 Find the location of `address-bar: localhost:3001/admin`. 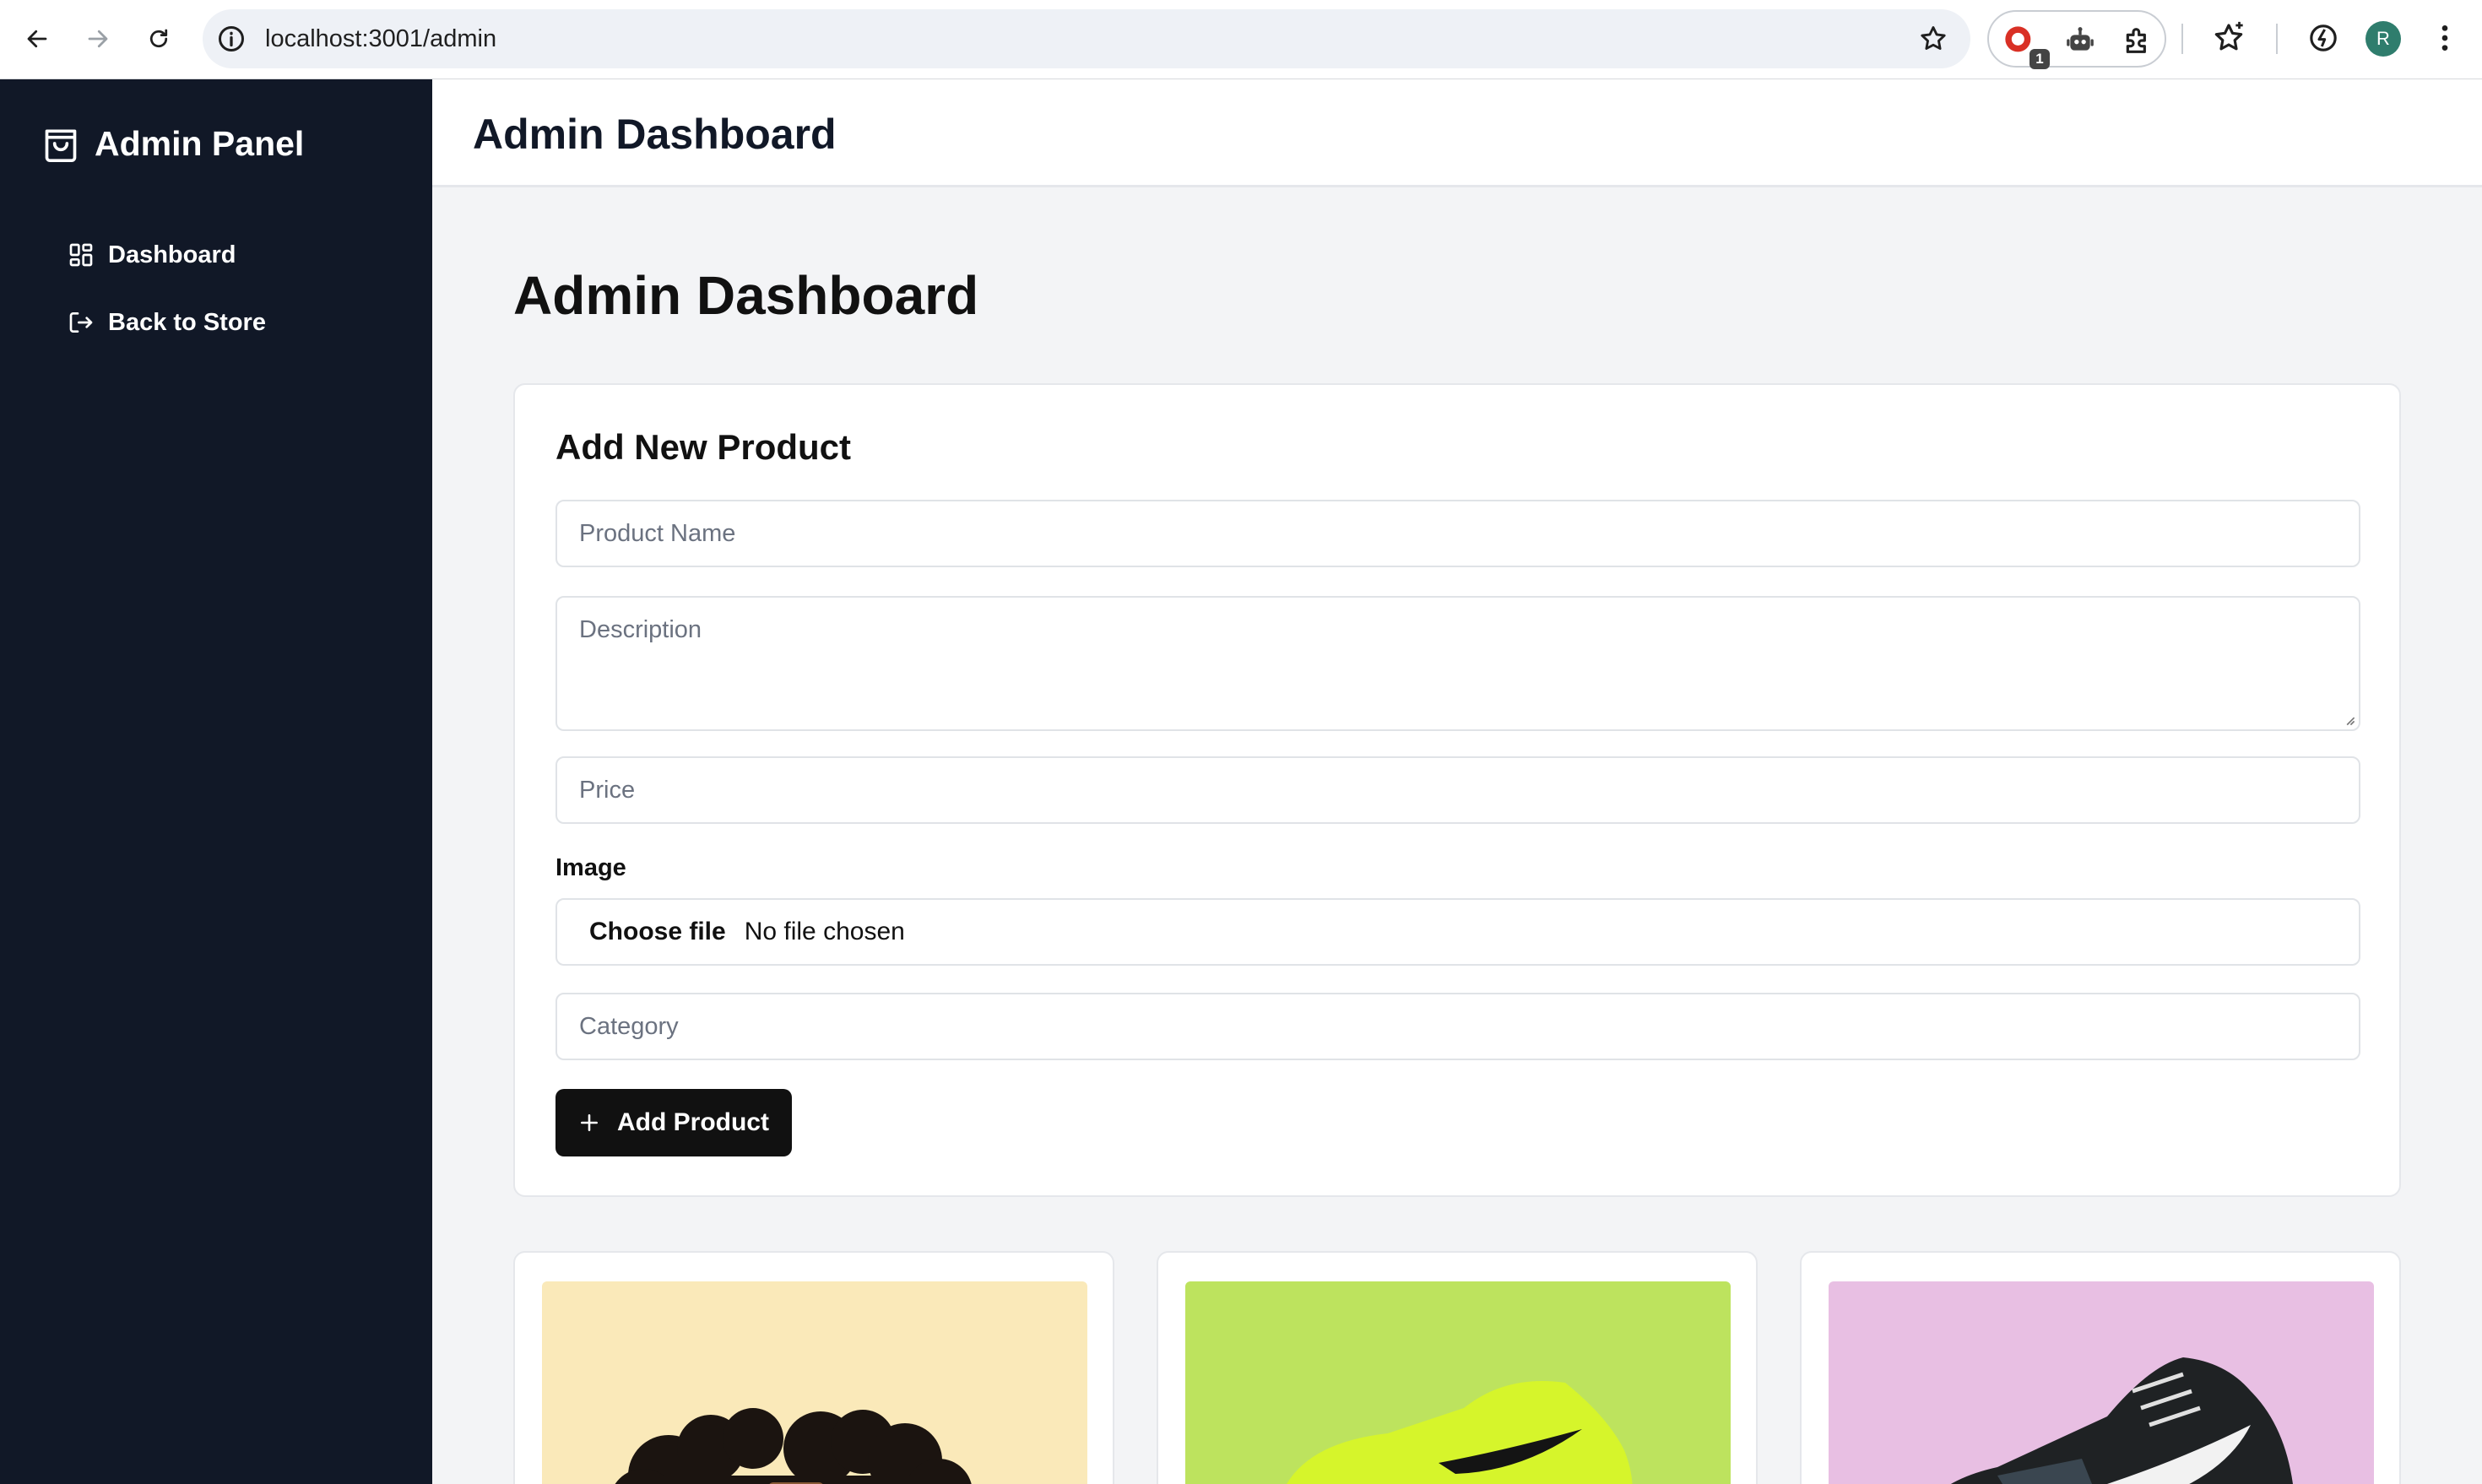

address-bar: localhost:3001/admin is located at coordinates (1086, 38).